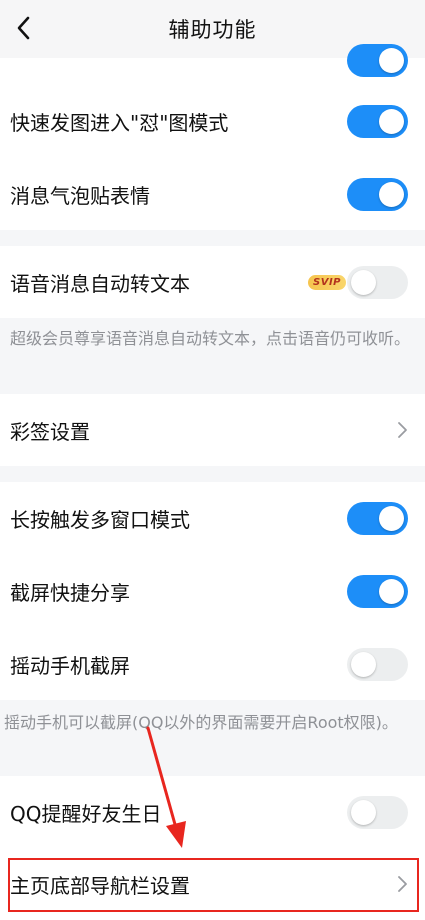 Image resolution: width=425 pixels, height=920 pixels. I want to click on annotation-arrow, so click(166, 787).